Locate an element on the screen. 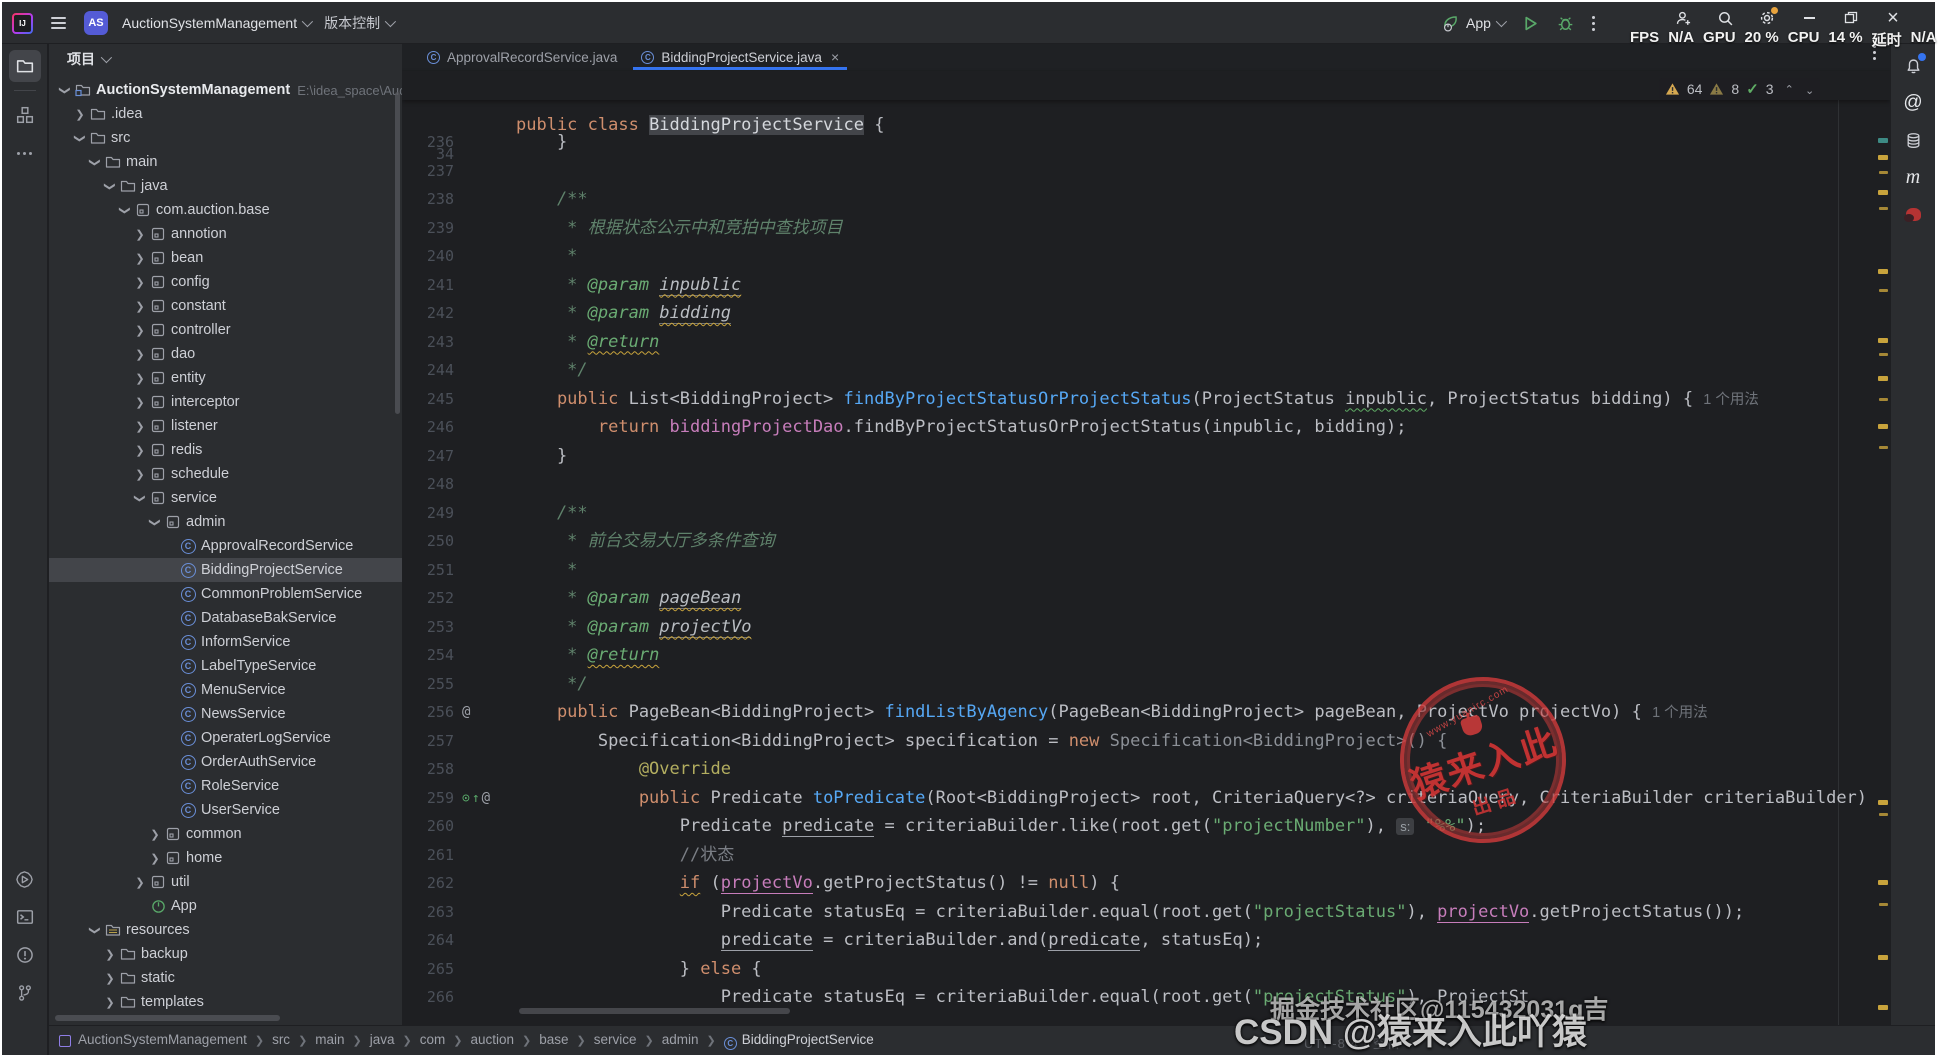 The width and height of the screenshot is (1941, 1061). line-number: 250 is located at coordinates (428, 541).